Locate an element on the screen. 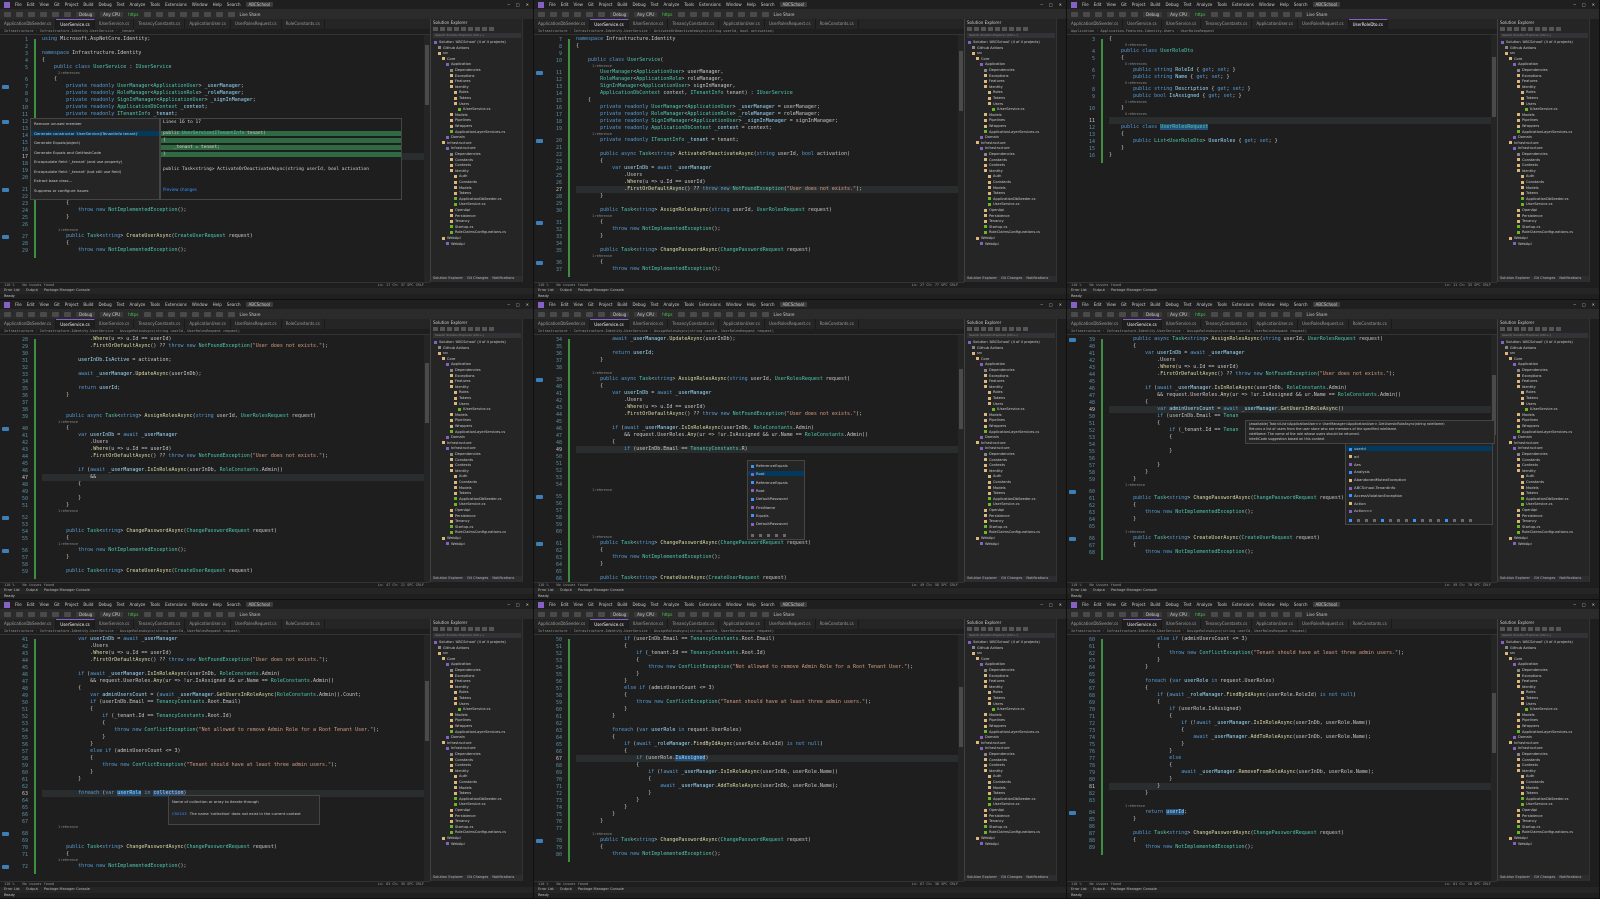  maximize-icon: □ is located at coordinates (518, 604).